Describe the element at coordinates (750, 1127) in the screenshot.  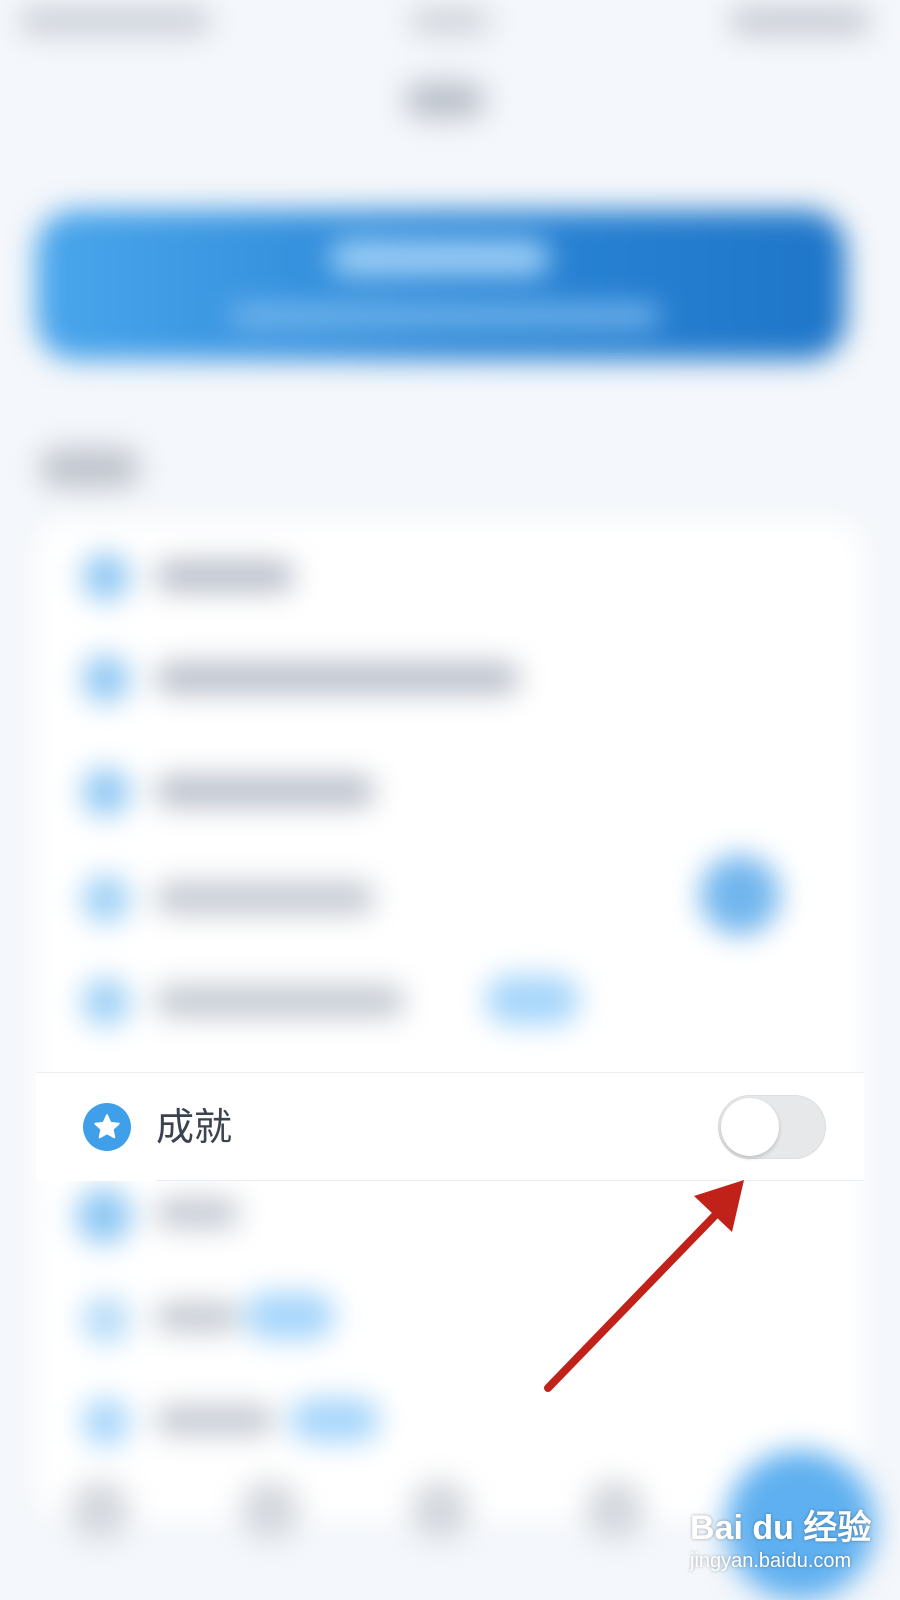
I see `toggle-knob` at that location.